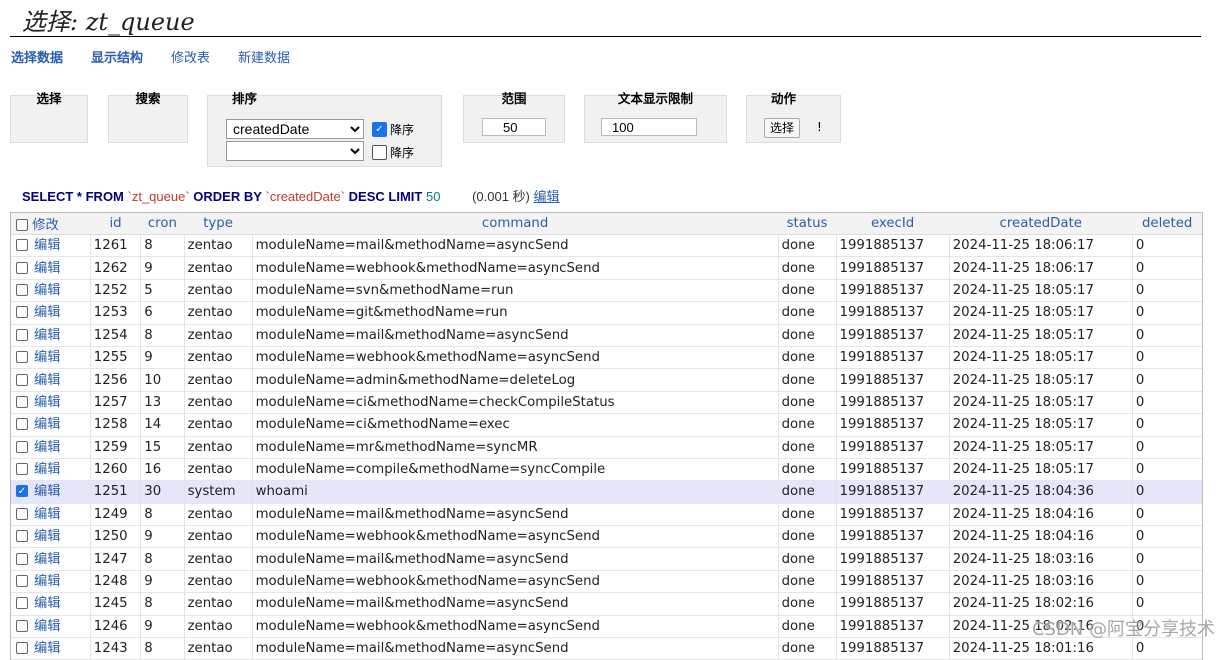 This screenshot has height=660, width=1221. What do you see at coordinates (893, 224) in the screenshot?
I see `header-execid: execId` at bounding box center [893, 224].